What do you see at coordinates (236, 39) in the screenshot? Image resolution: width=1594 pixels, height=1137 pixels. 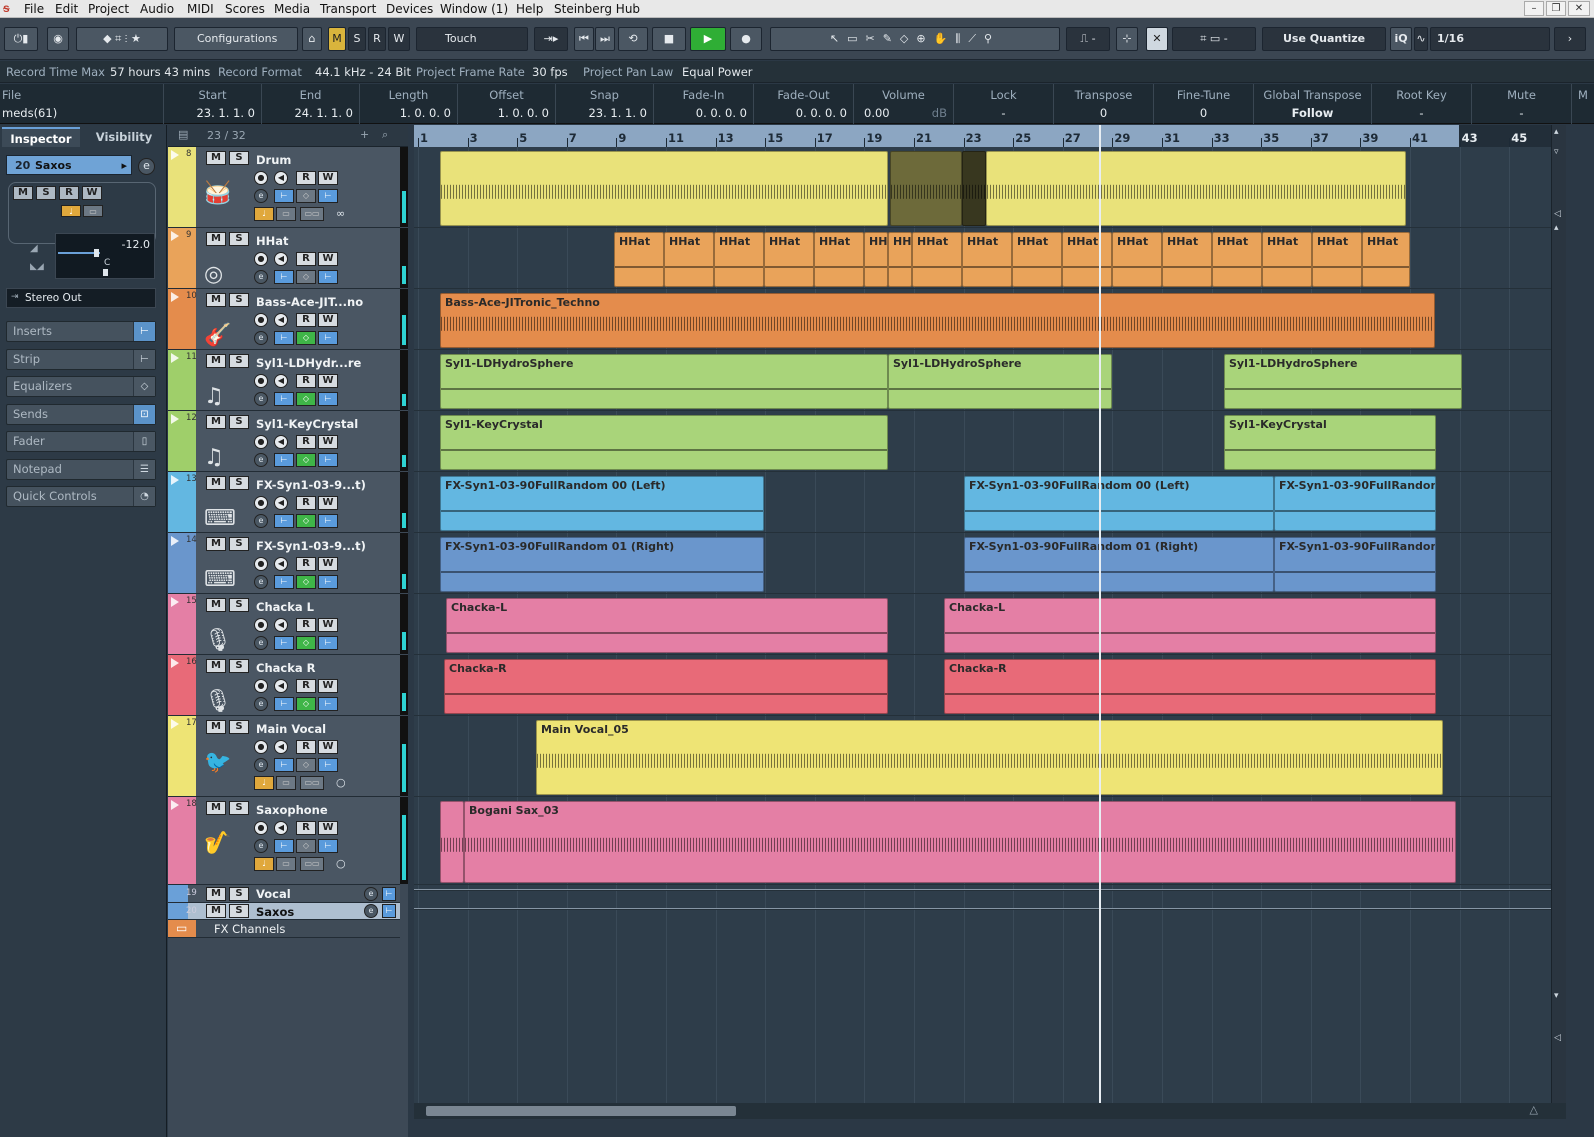 I see `configurations-dropdown: Configurations` at bounding box center [236, 39].